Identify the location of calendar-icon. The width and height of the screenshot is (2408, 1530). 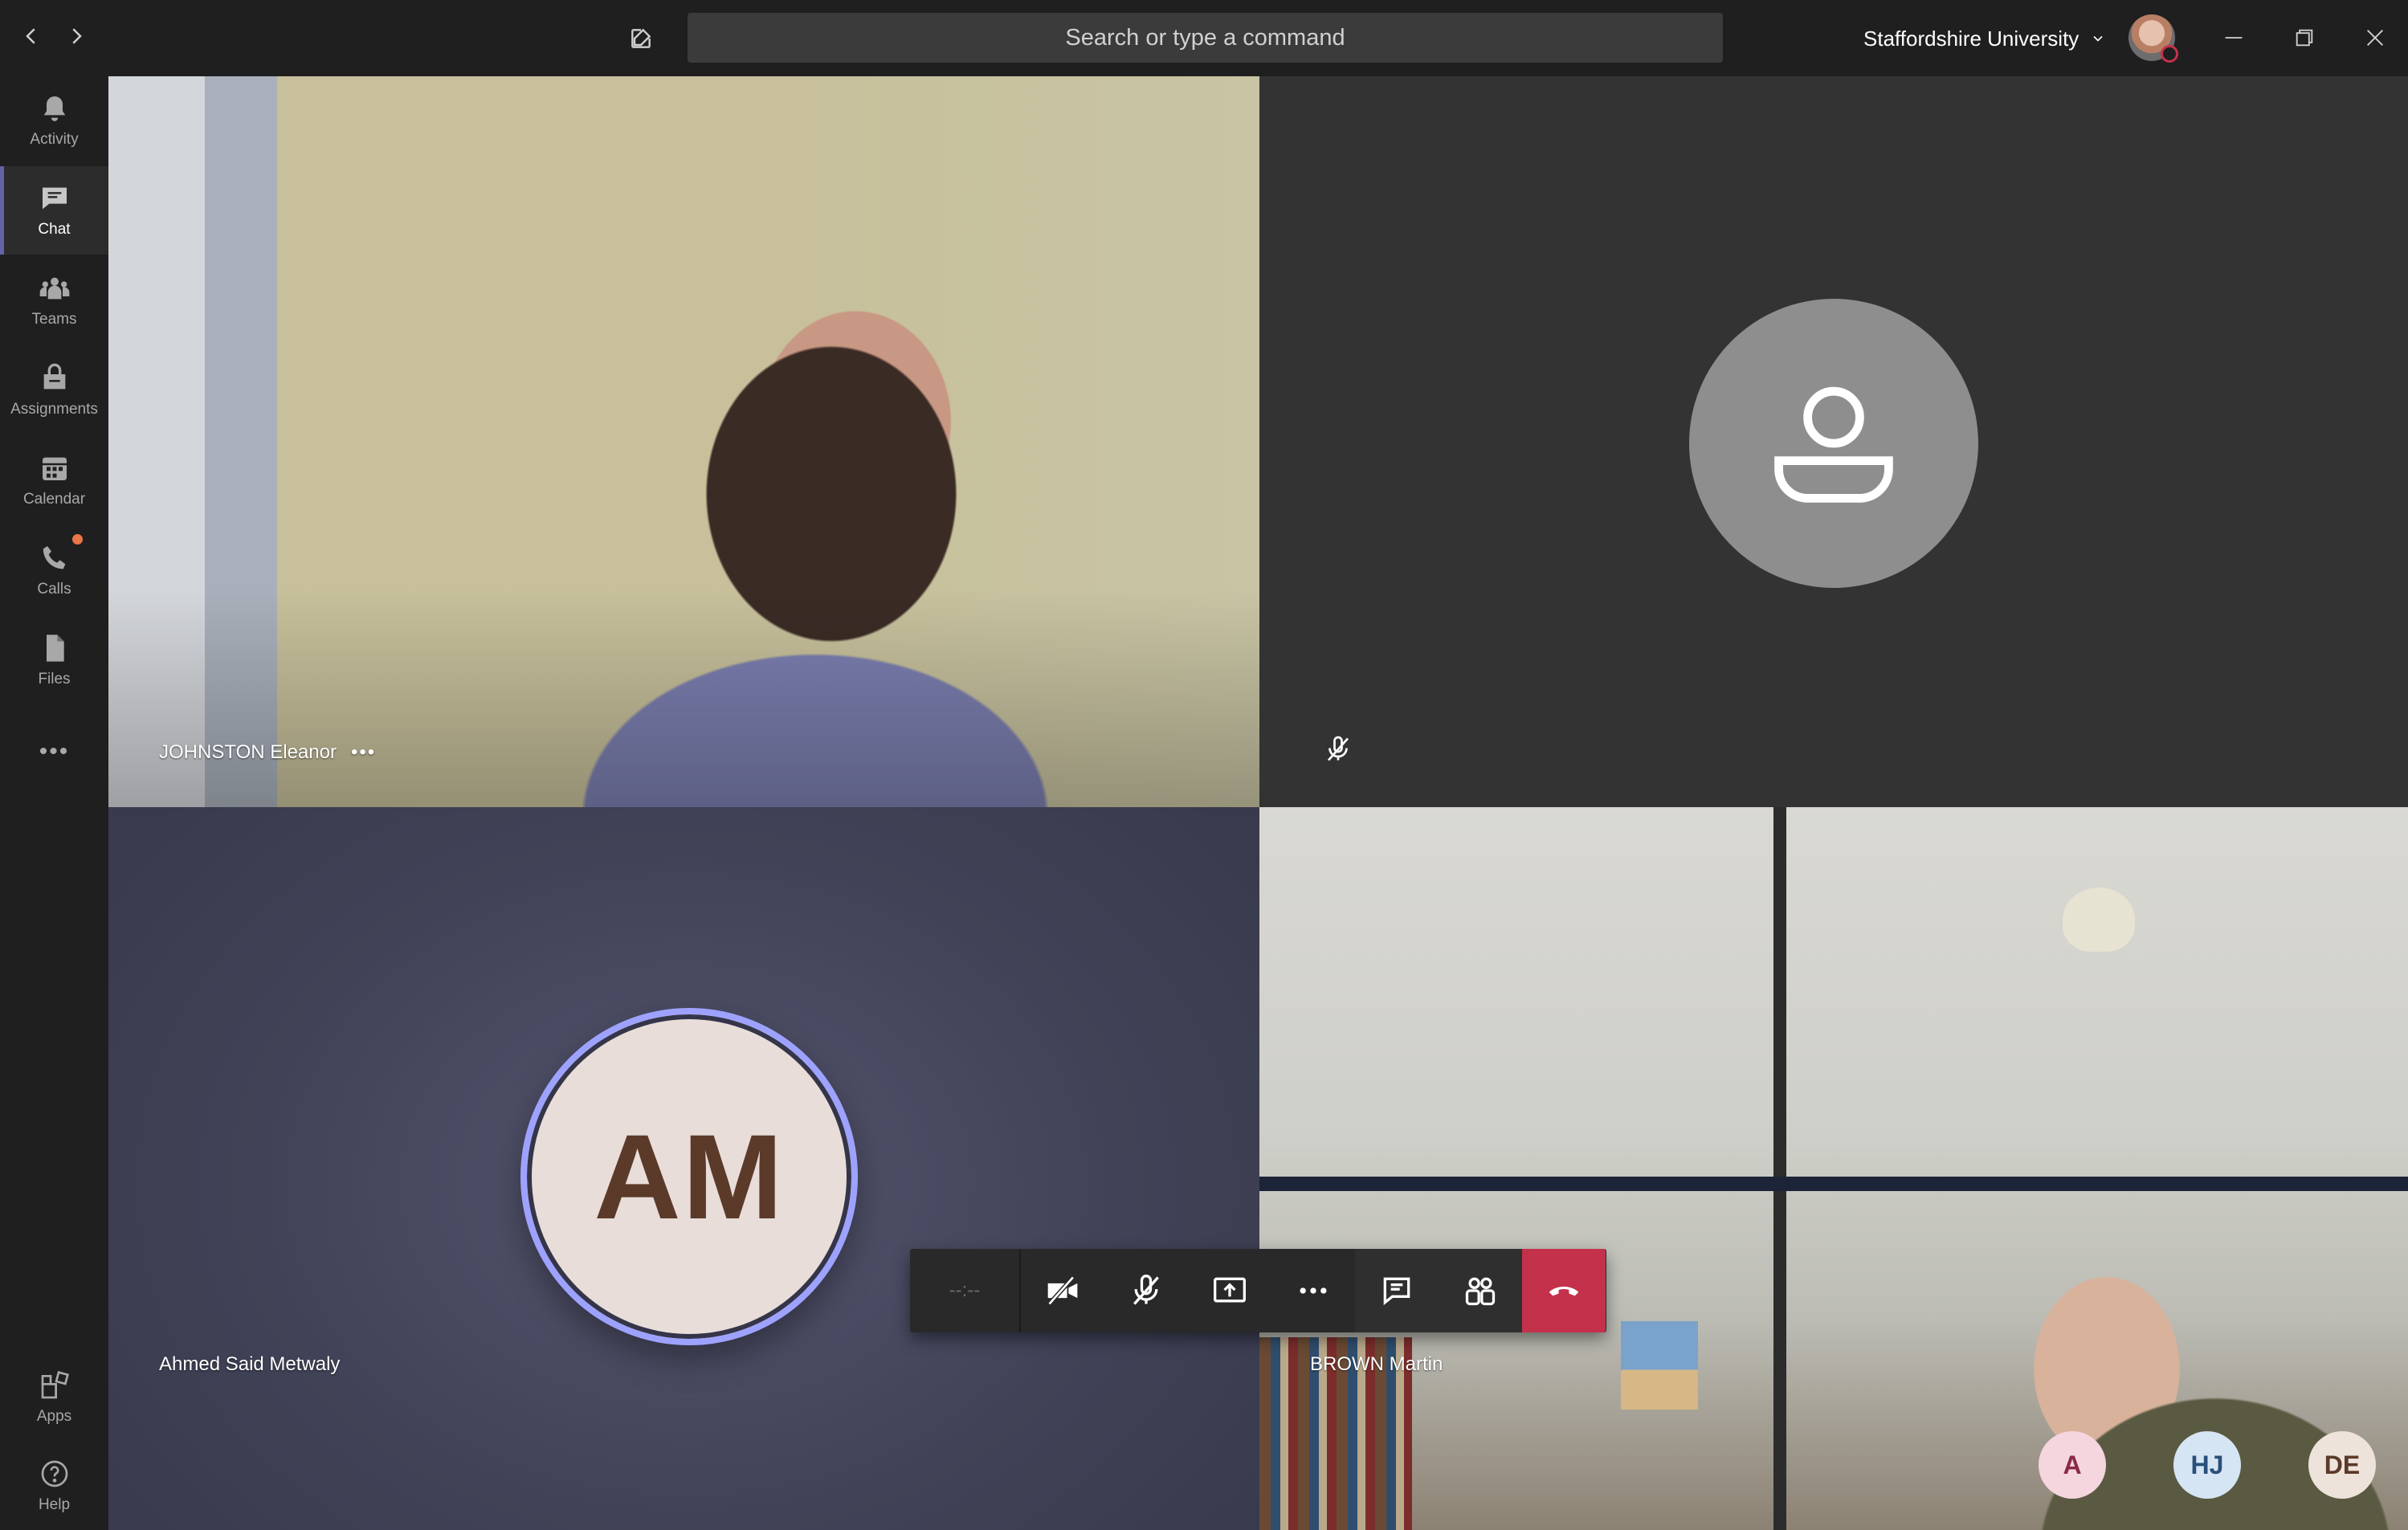
(55, 469).